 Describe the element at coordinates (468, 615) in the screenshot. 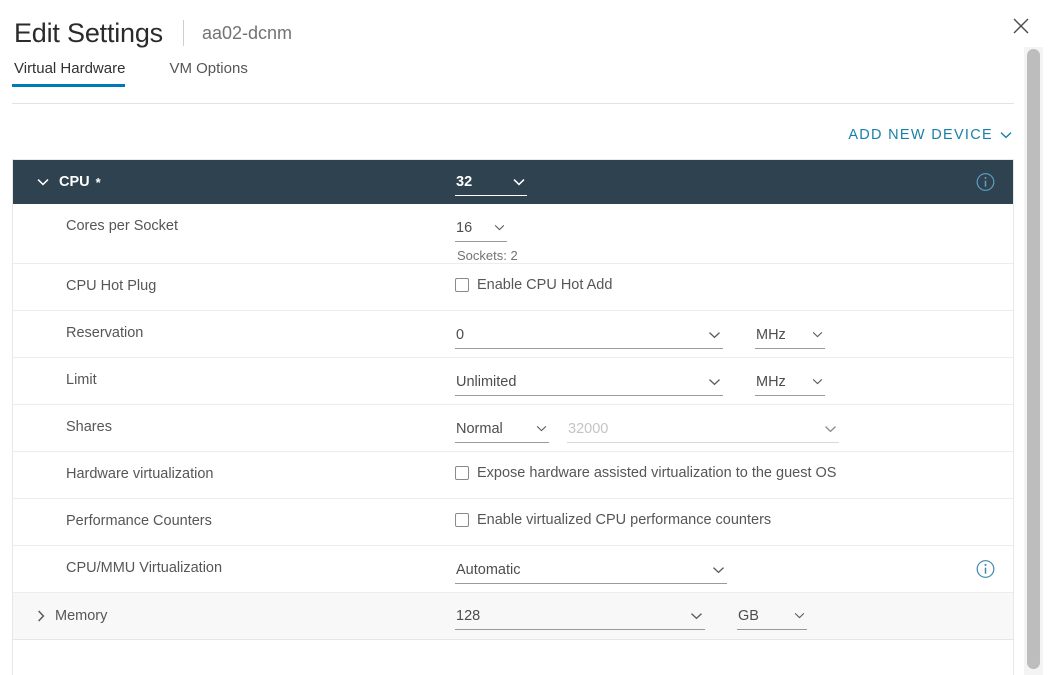

I see `memory-size-value: 128` at that location.